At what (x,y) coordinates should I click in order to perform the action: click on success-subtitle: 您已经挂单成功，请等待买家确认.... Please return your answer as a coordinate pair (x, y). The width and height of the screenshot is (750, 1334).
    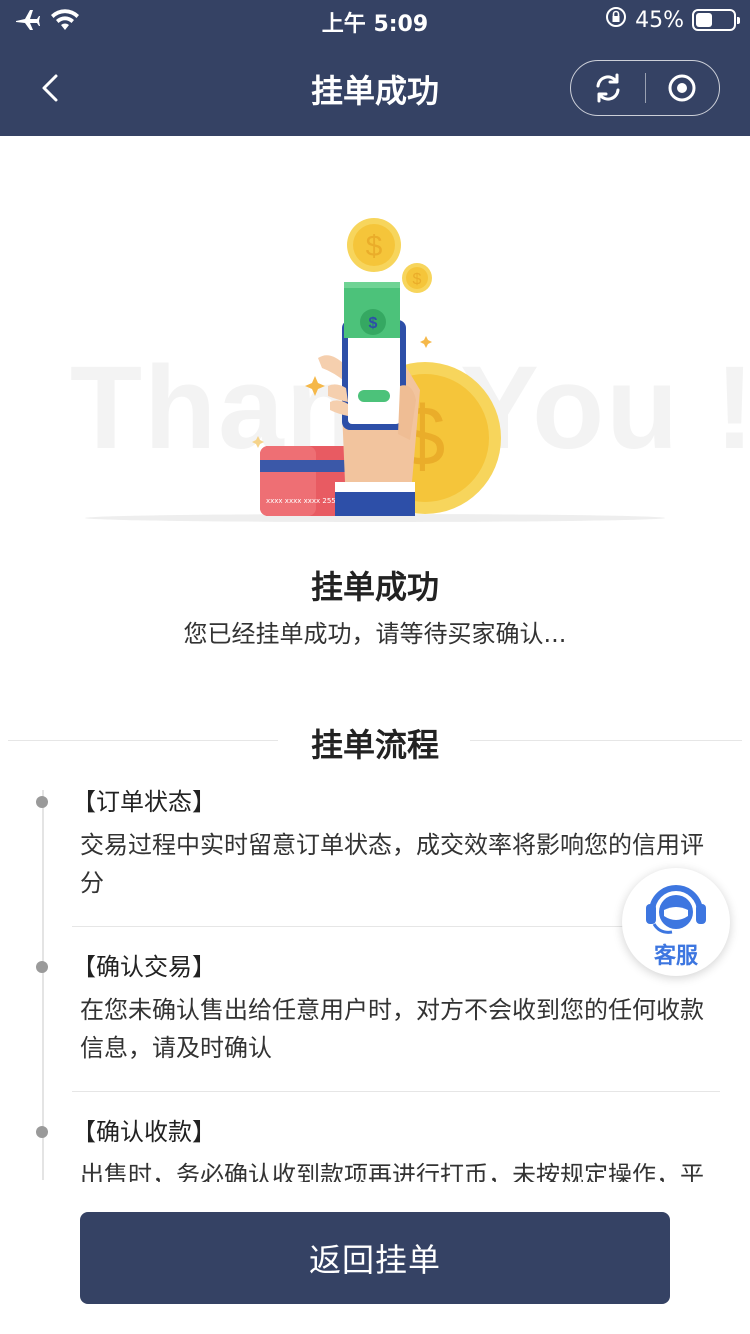
    Looking at the image, I should click on (375, 634).